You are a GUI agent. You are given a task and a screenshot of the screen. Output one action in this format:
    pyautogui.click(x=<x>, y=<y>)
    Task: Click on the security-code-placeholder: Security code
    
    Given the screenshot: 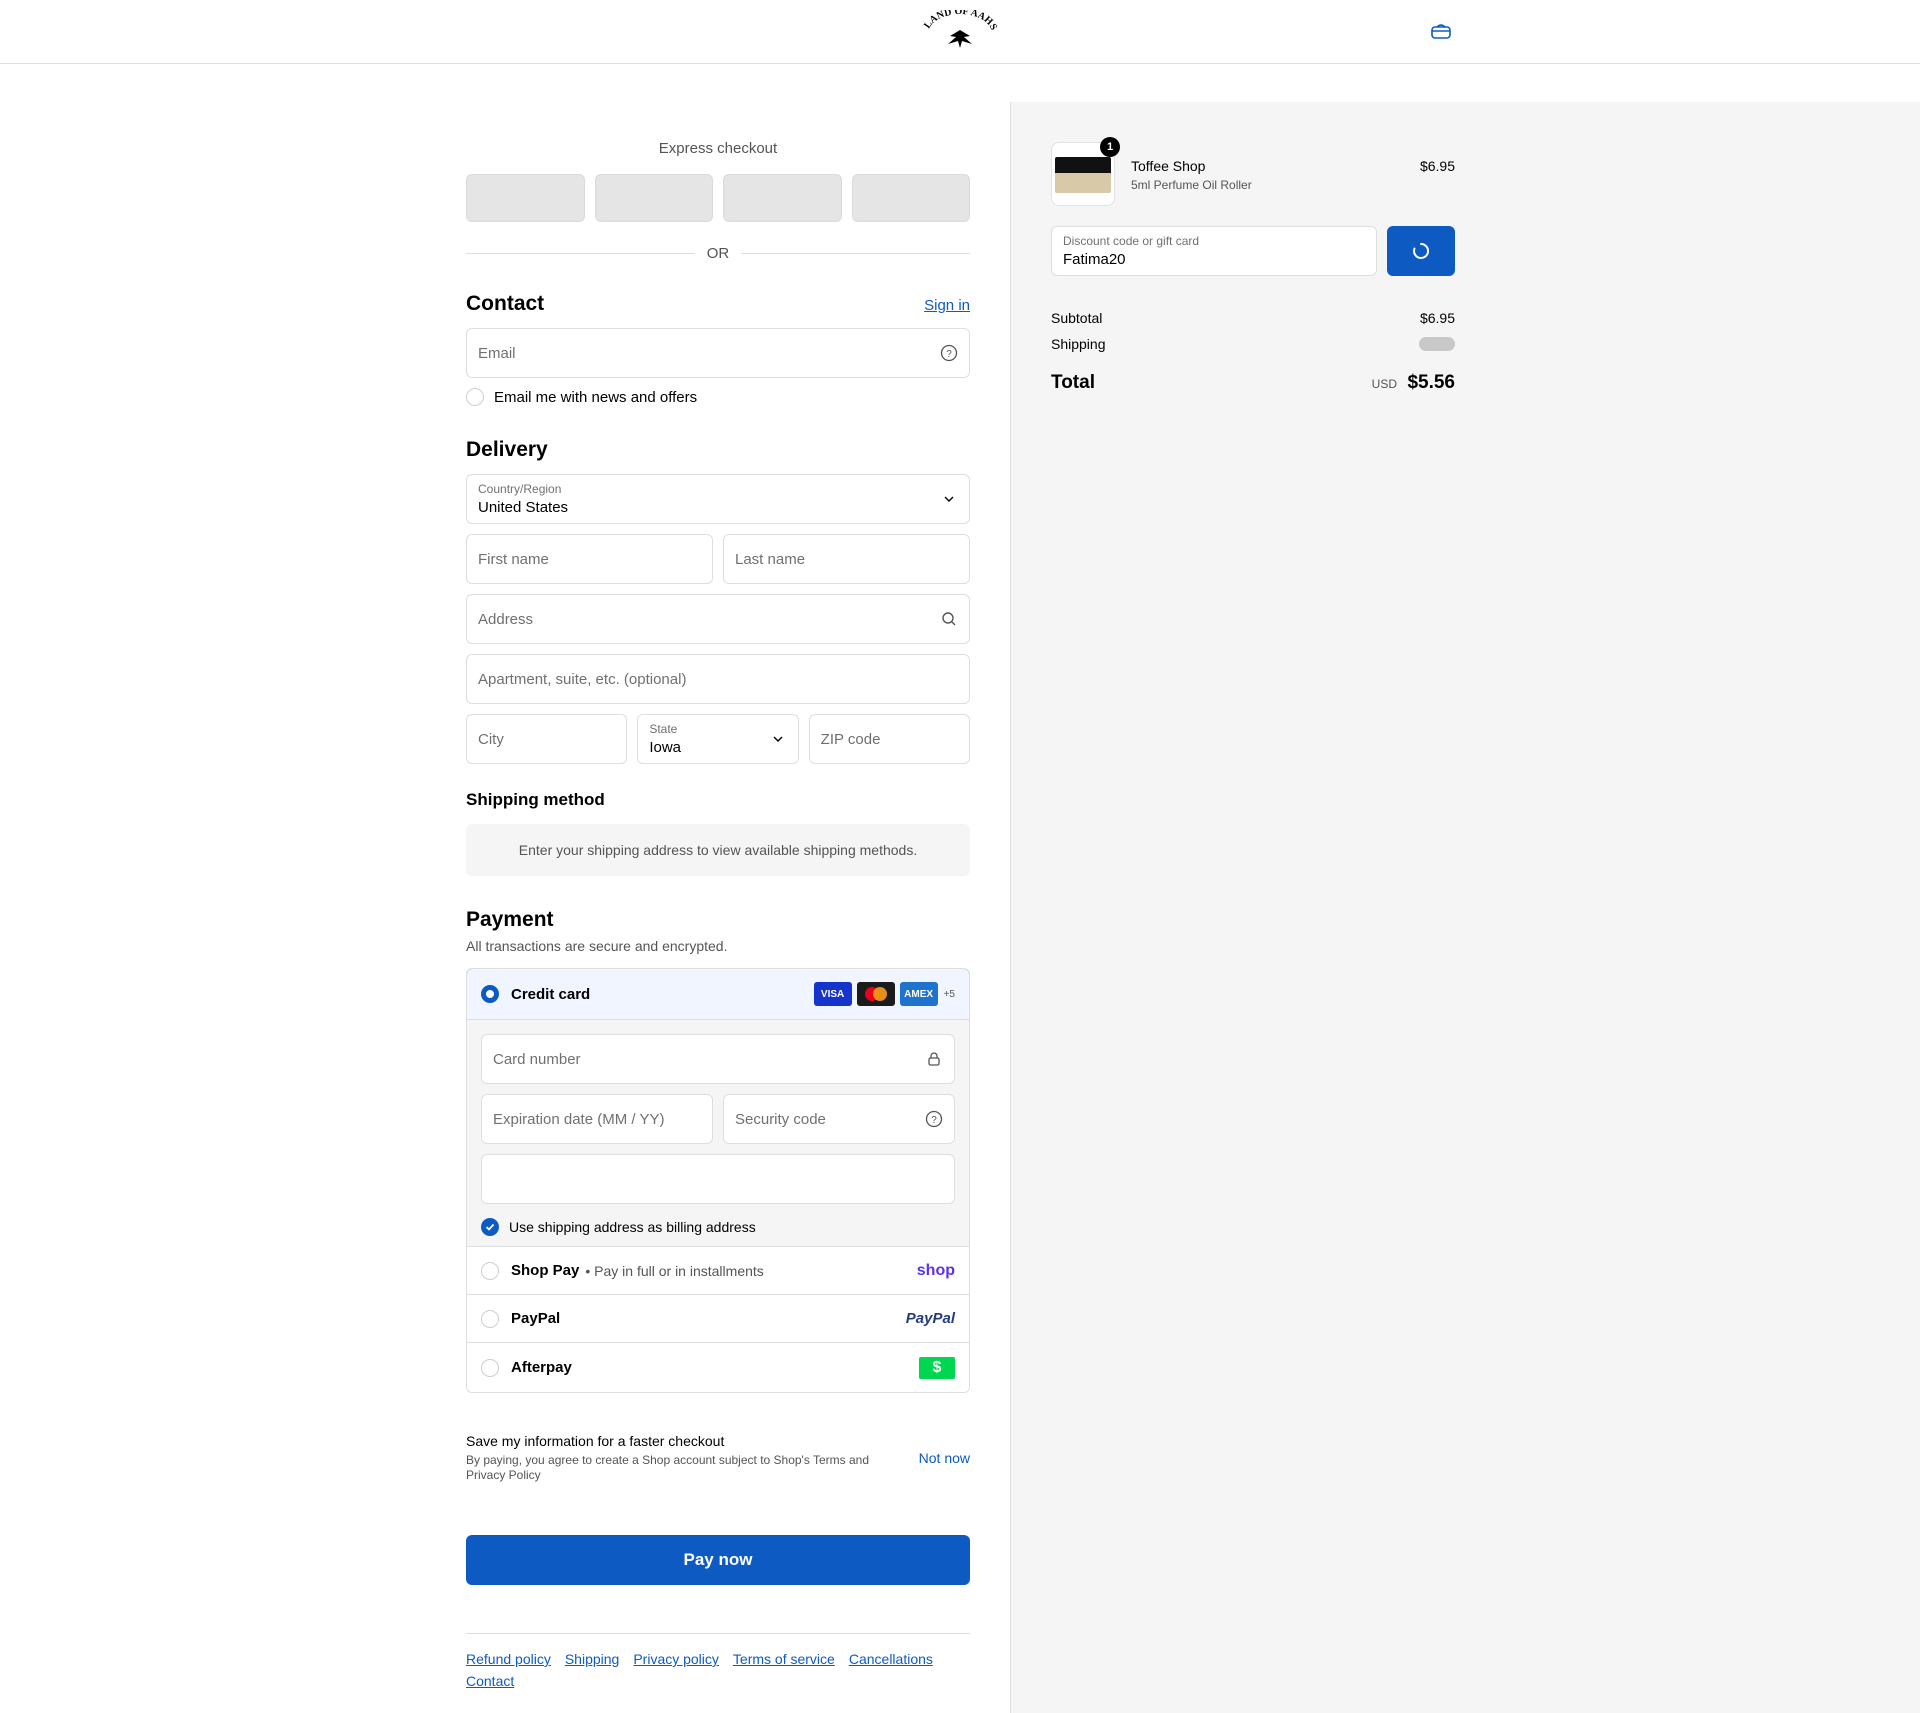 What is the action you would take?
    pyautogui.click(x=780, y=1119)
    